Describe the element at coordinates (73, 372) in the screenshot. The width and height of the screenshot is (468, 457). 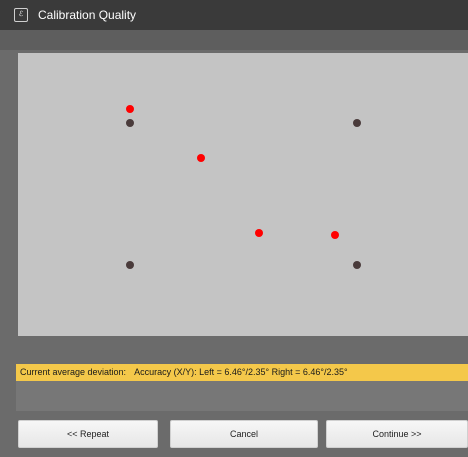
I see `status-label: Current average deviation:` at that location.